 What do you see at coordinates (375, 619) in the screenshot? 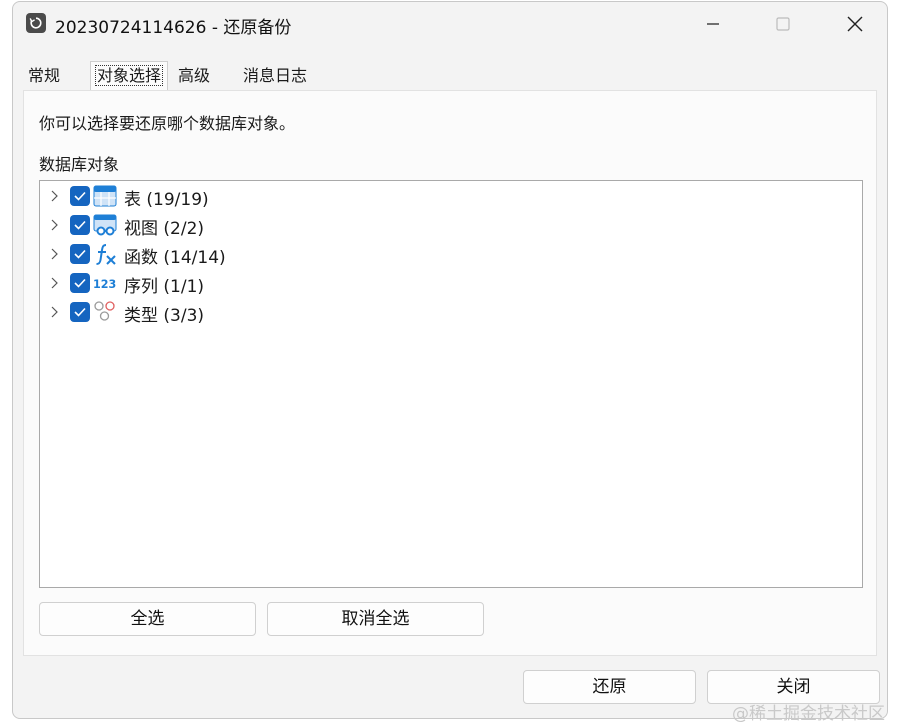
I see `deselect-all-button: 取消全选` at bounding box center [375, 619].